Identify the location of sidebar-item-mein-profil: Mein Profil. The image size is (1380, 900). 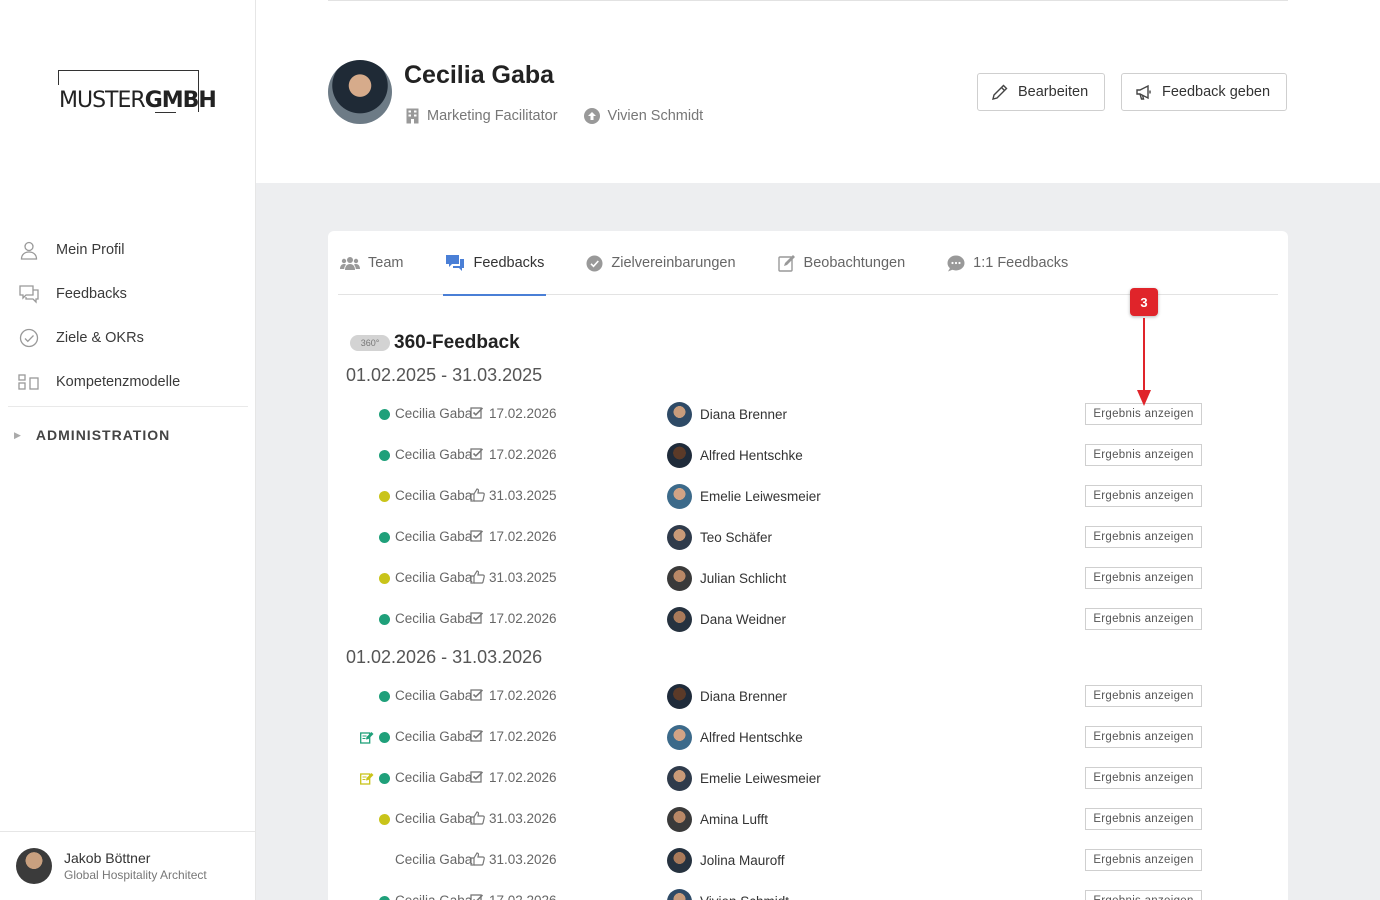
(124, 250).